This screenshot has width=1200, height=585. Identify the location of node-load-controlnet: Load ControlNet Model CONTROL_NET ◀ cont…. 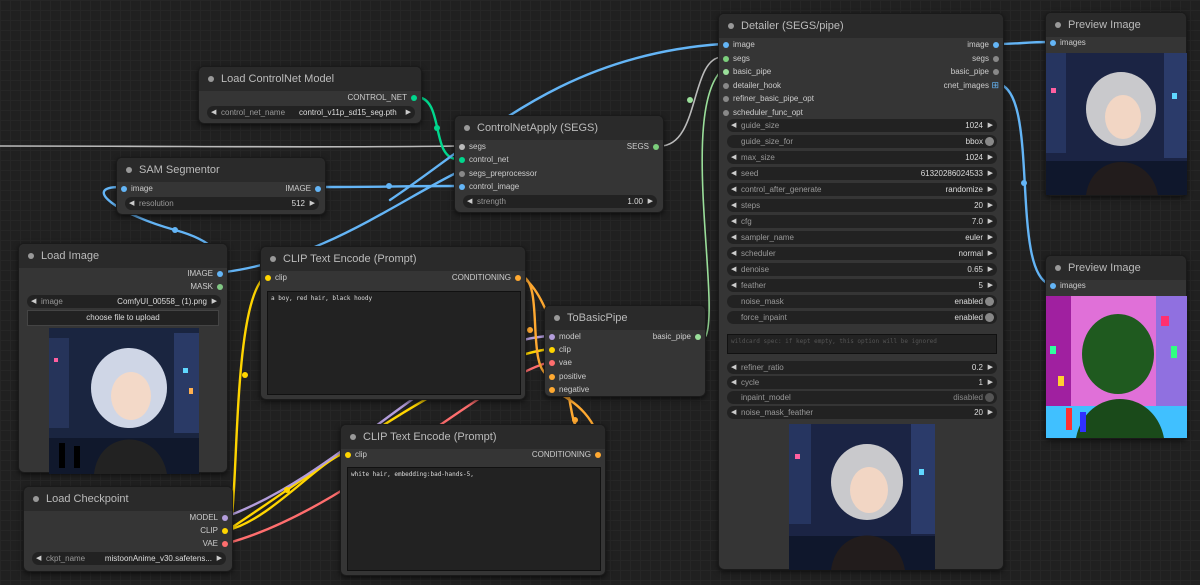
(310, 95).